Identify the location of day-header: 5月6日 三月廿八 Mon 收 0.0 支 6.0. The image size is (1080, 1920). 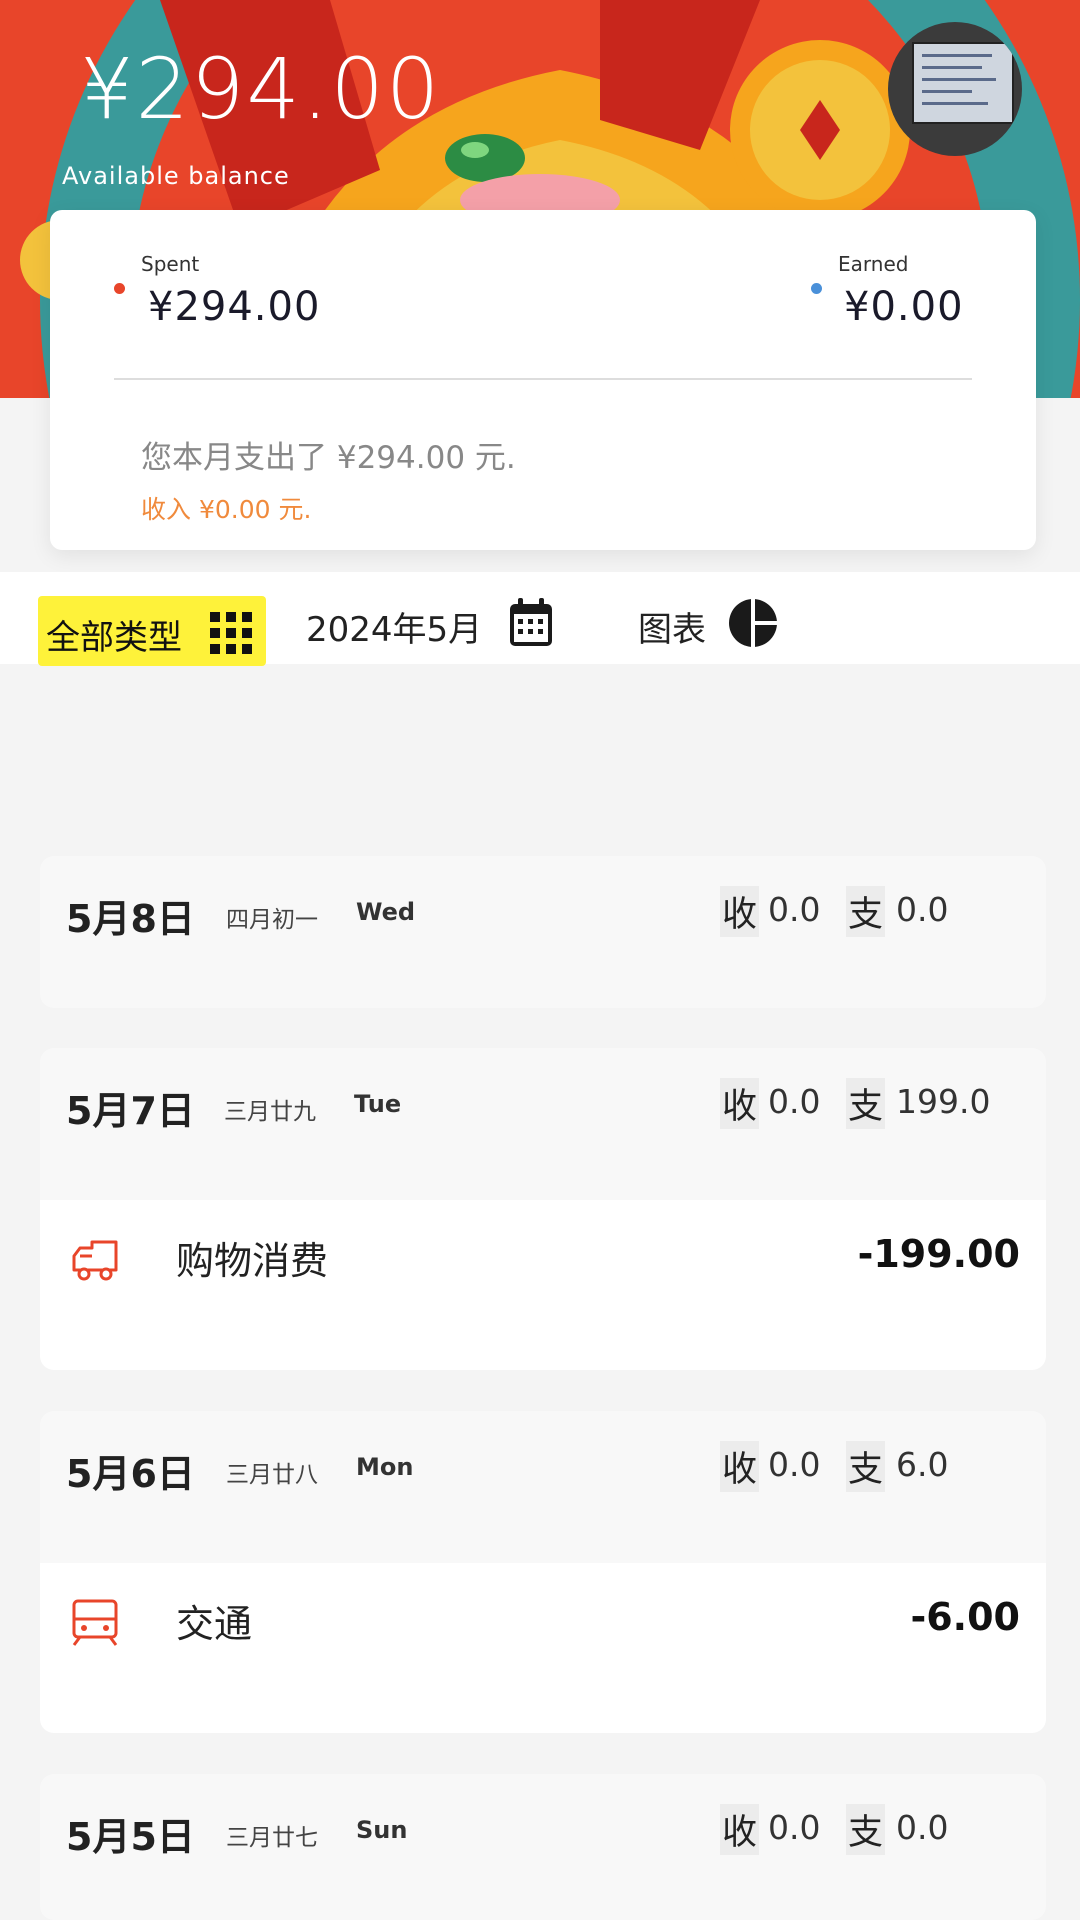
(543, 1487).